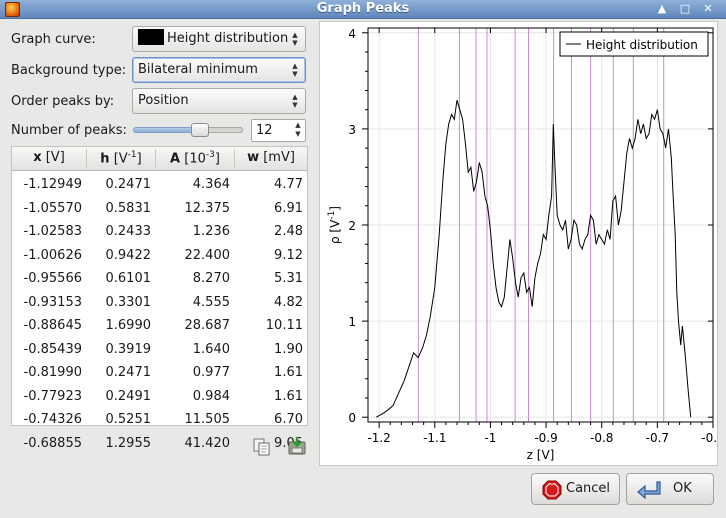 This screenshot has height=518, width=726. Describe the element at coordinates (207, 419) in the screenshot. I see `table-cell: 11.505` at that location.